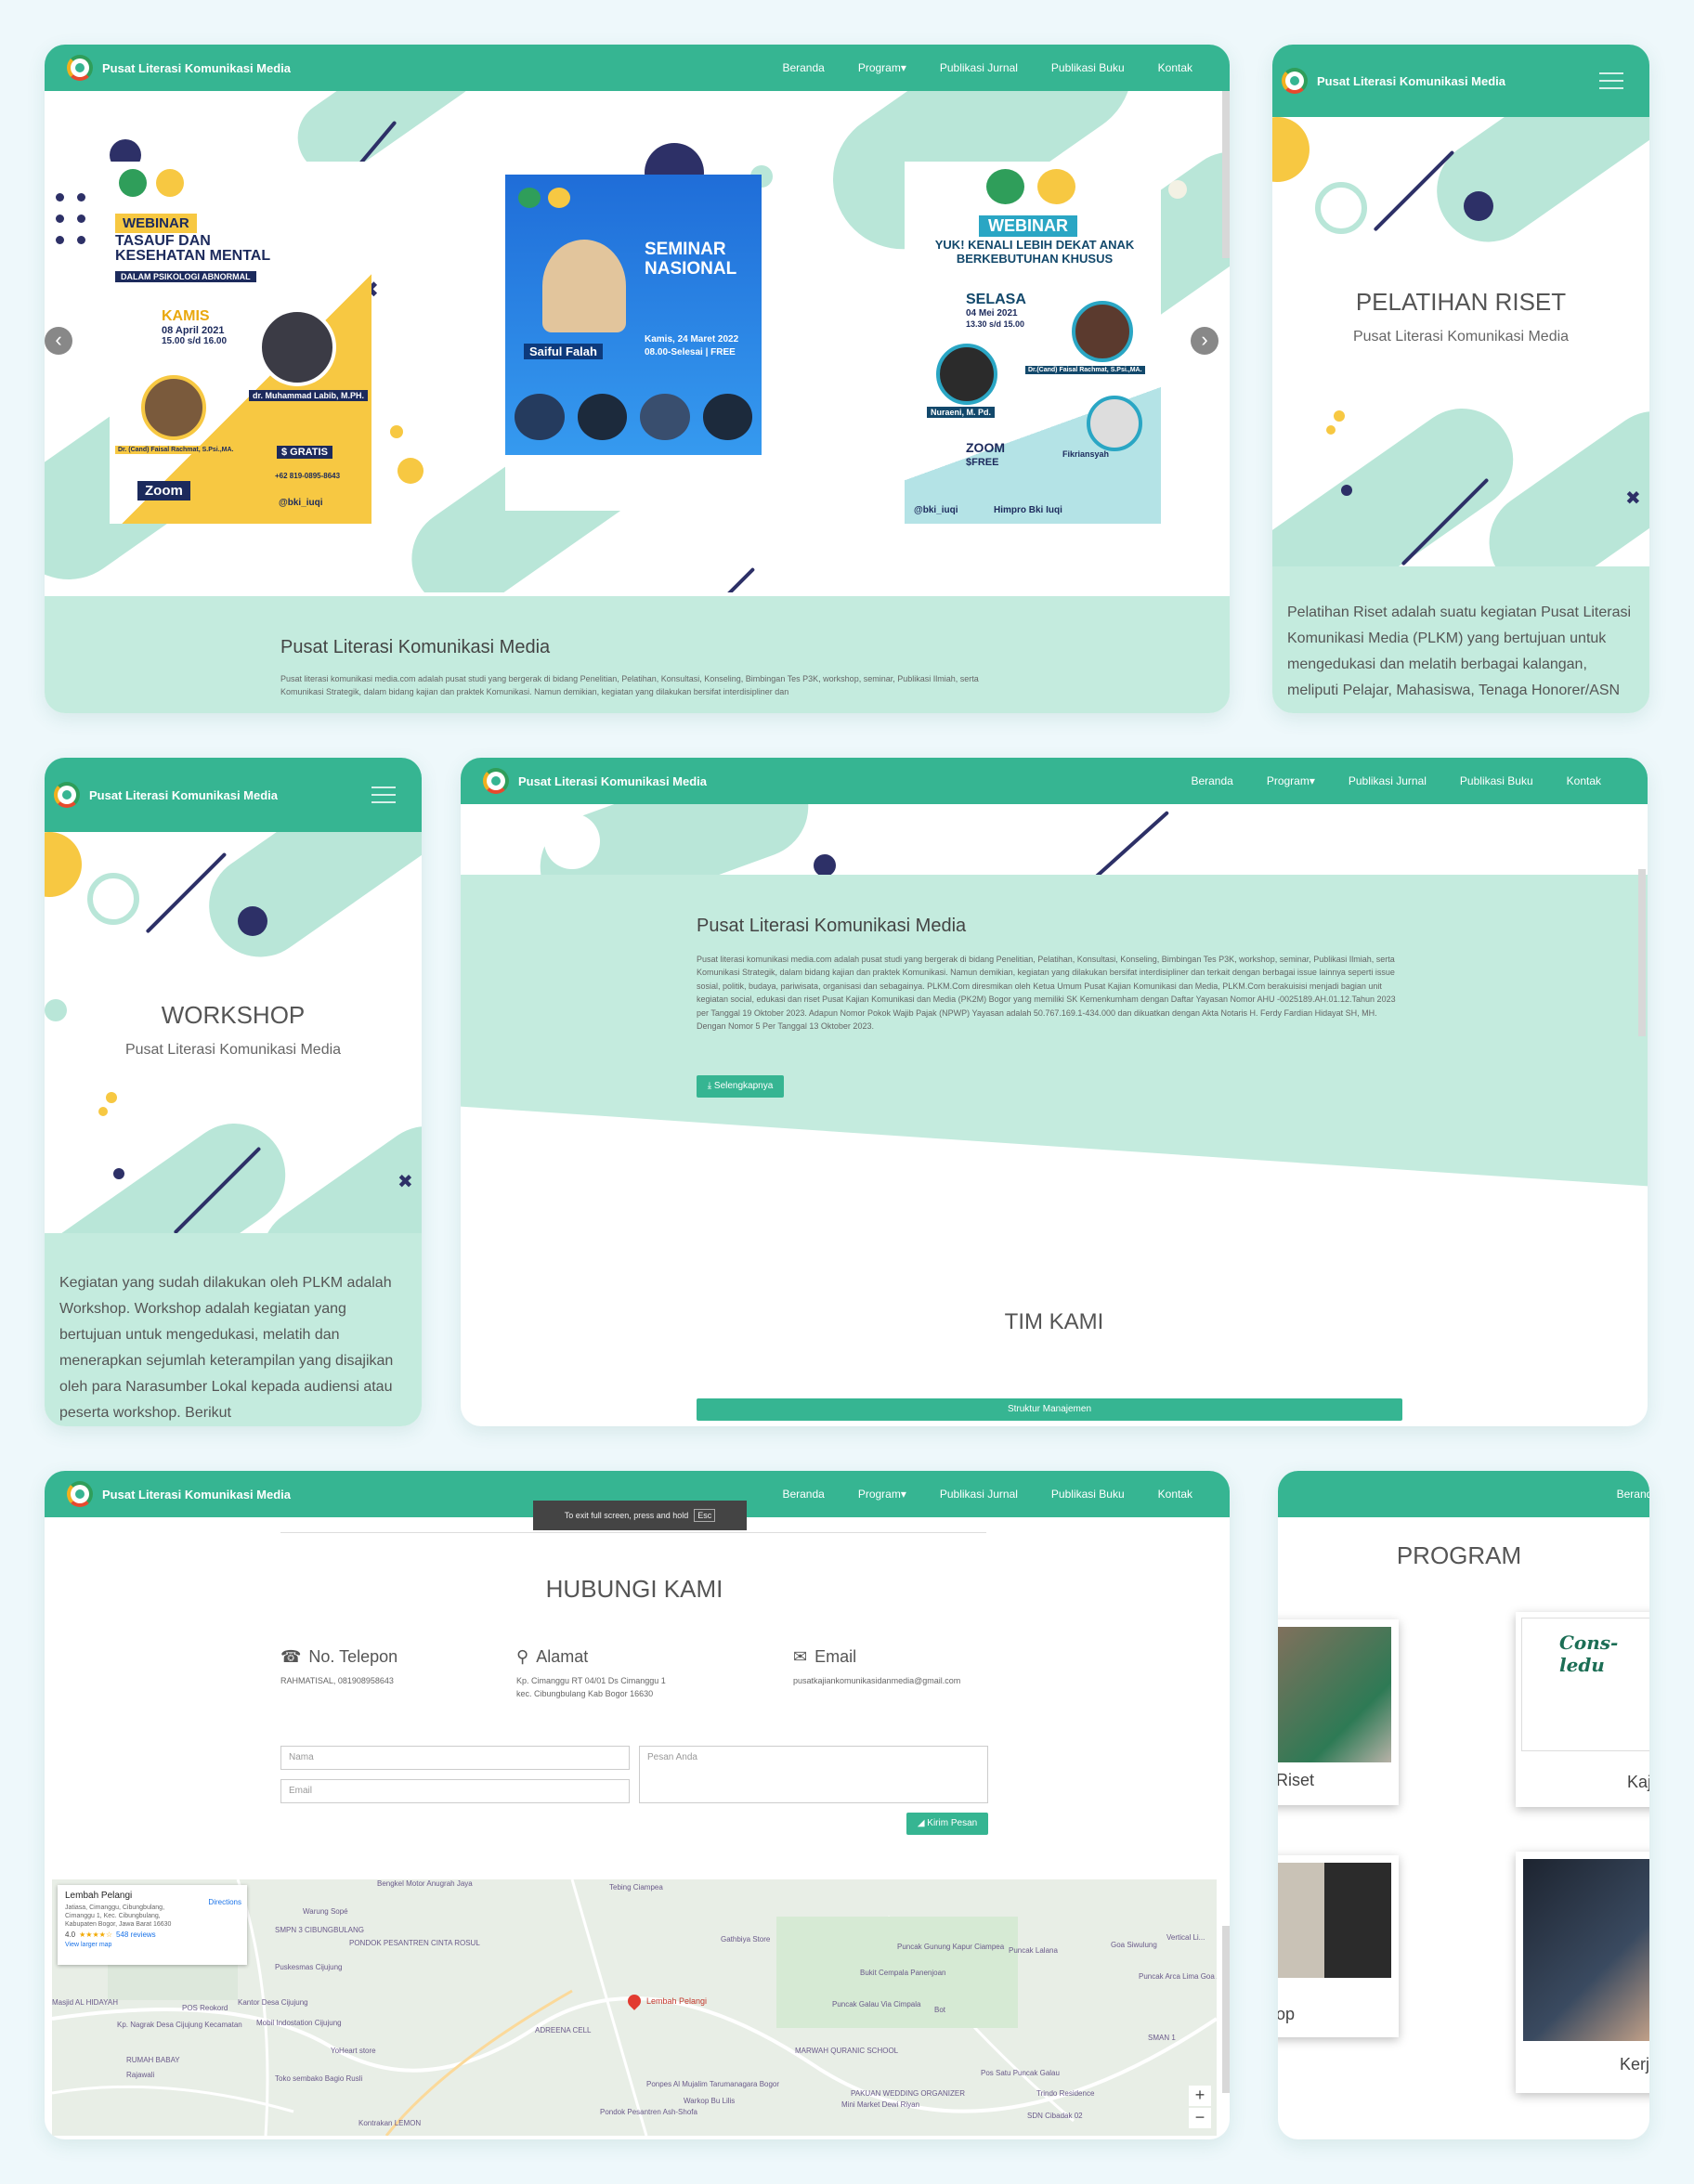  I want to click on map-label: Puncak Lalana, so click(1033, 1950).